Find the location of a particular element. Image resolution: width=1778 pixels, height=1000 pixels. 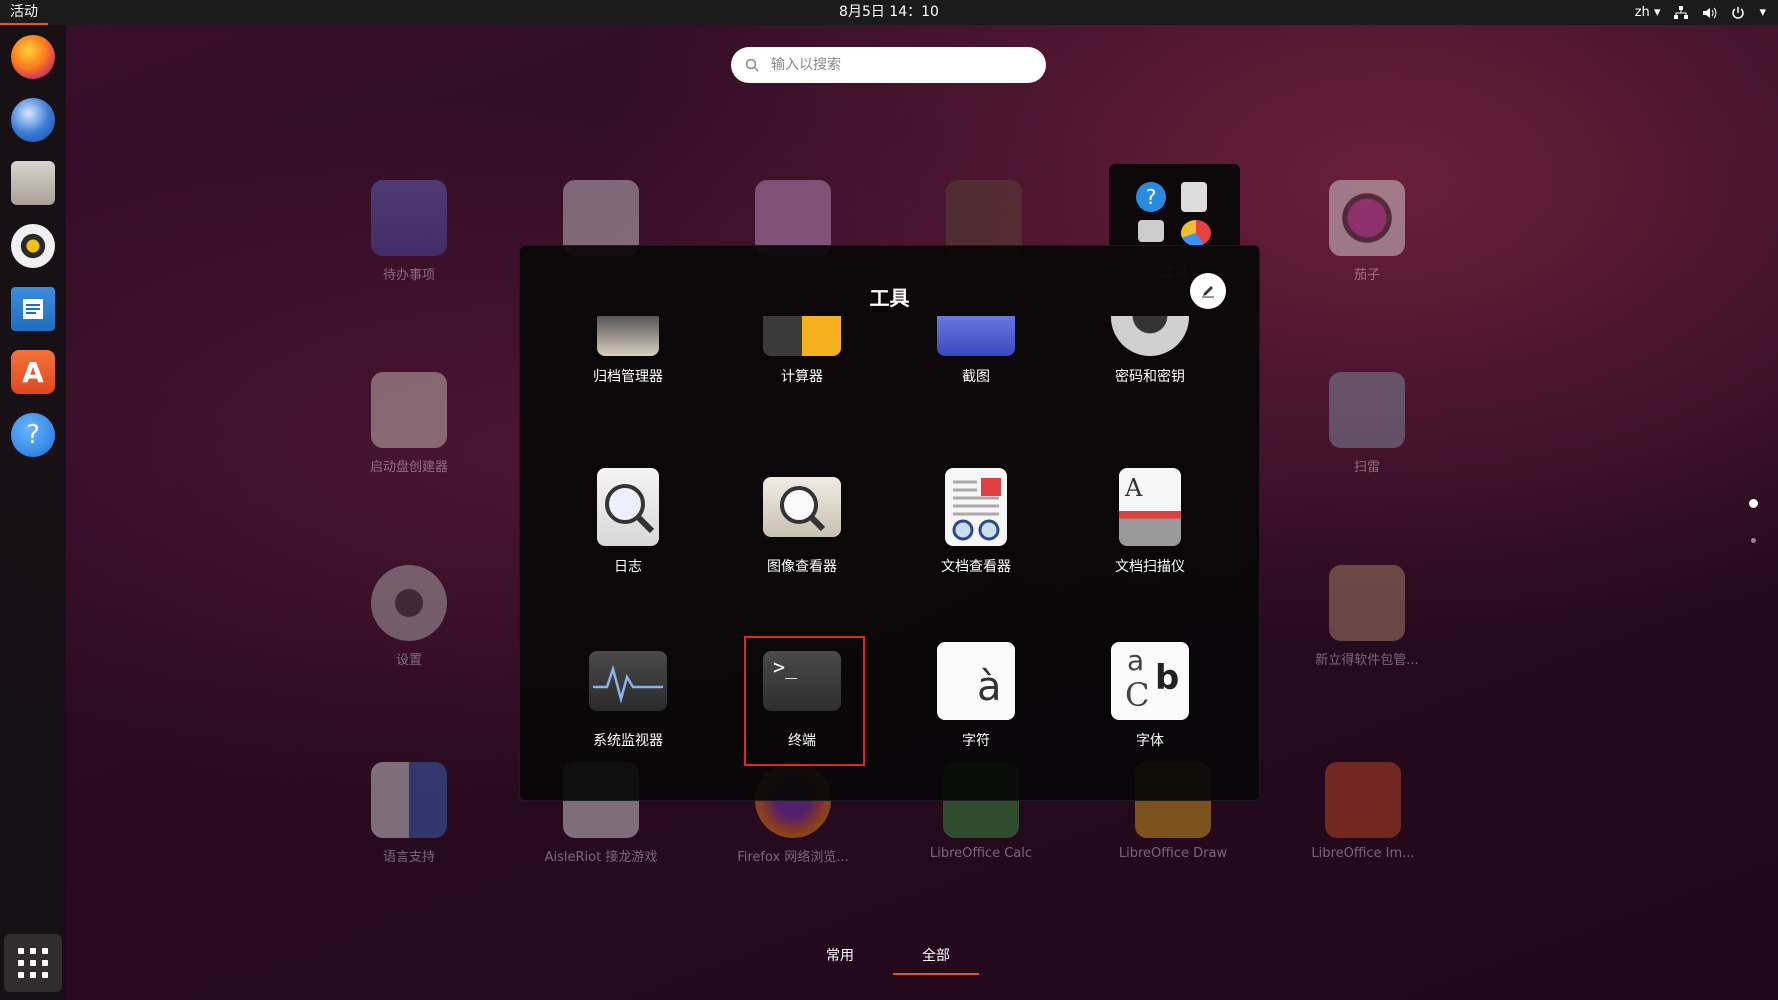

ubuntu-software-icon: A is located at coordinates (33, 372).